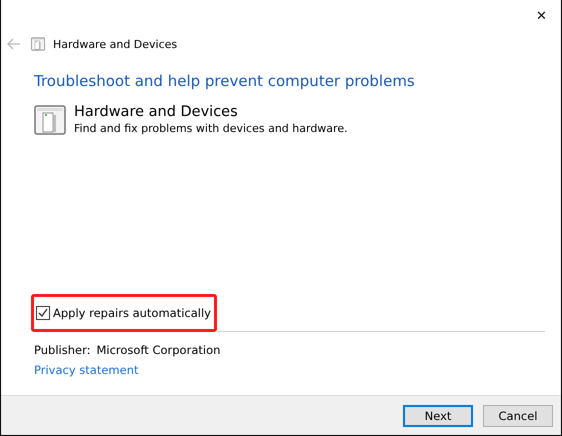 This screenshot has width=562, height=436. Describe the element at coordinates (62, 350) in the screenshot. I see `publisher-label: Publisher:` at that location.